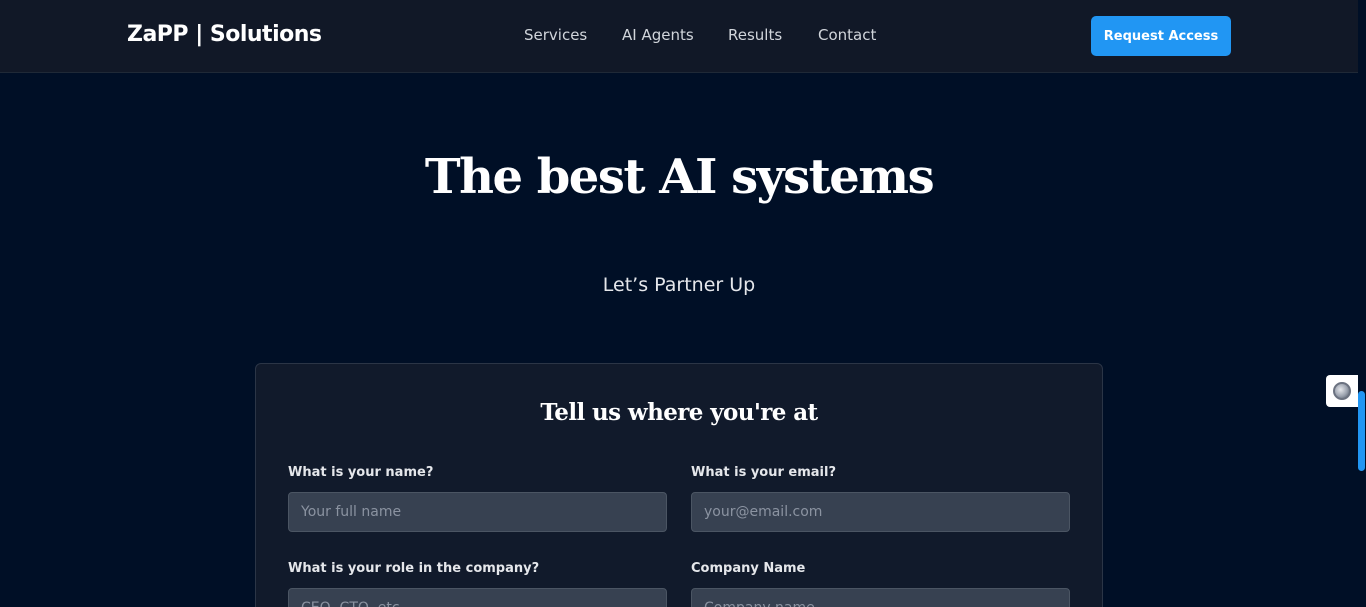 The width and height of the screenshot is (1366, 607). What do you see at coordinates (557, 35) in the screenshot?
I see `nav-link-services: Services` at bounding box center [557, 35].